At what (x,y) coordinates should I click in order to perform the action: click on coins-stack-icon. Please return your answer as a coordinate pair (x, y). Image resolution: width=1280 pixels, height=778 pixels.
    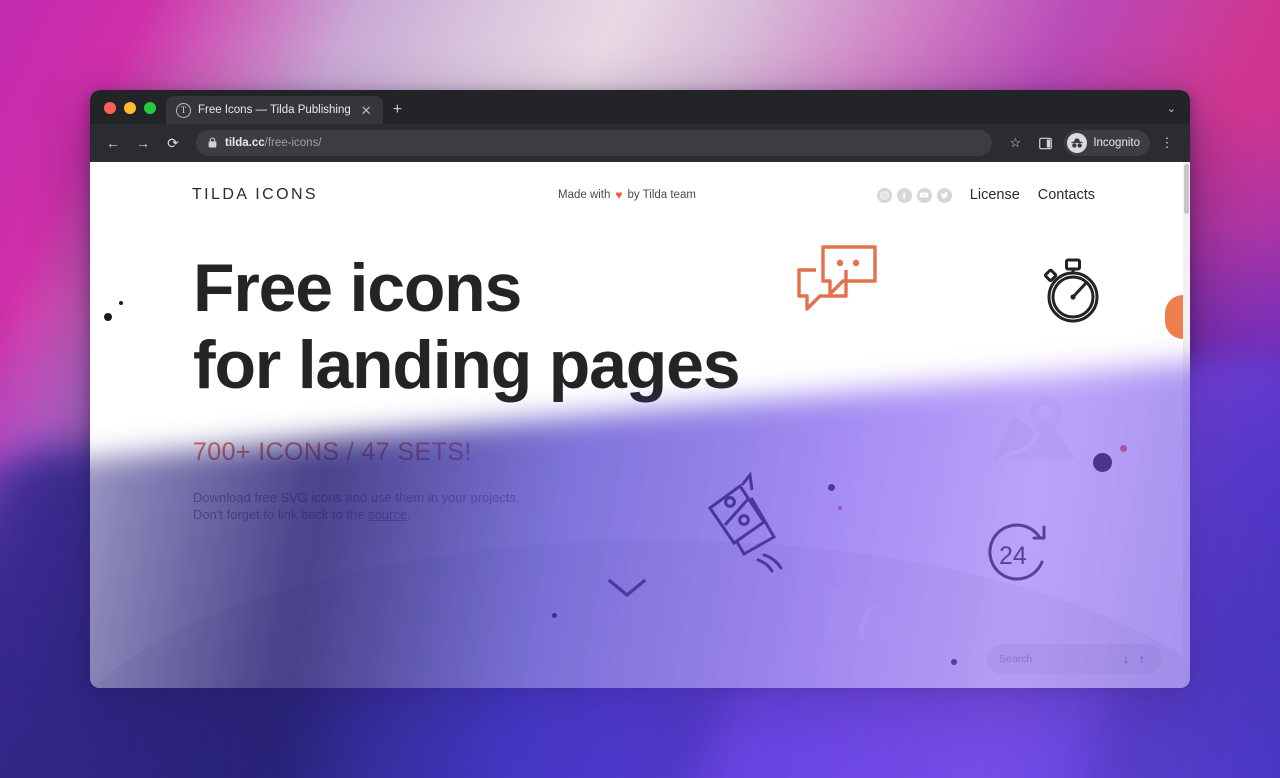
    Looking at the image, I should click on (860, 621).